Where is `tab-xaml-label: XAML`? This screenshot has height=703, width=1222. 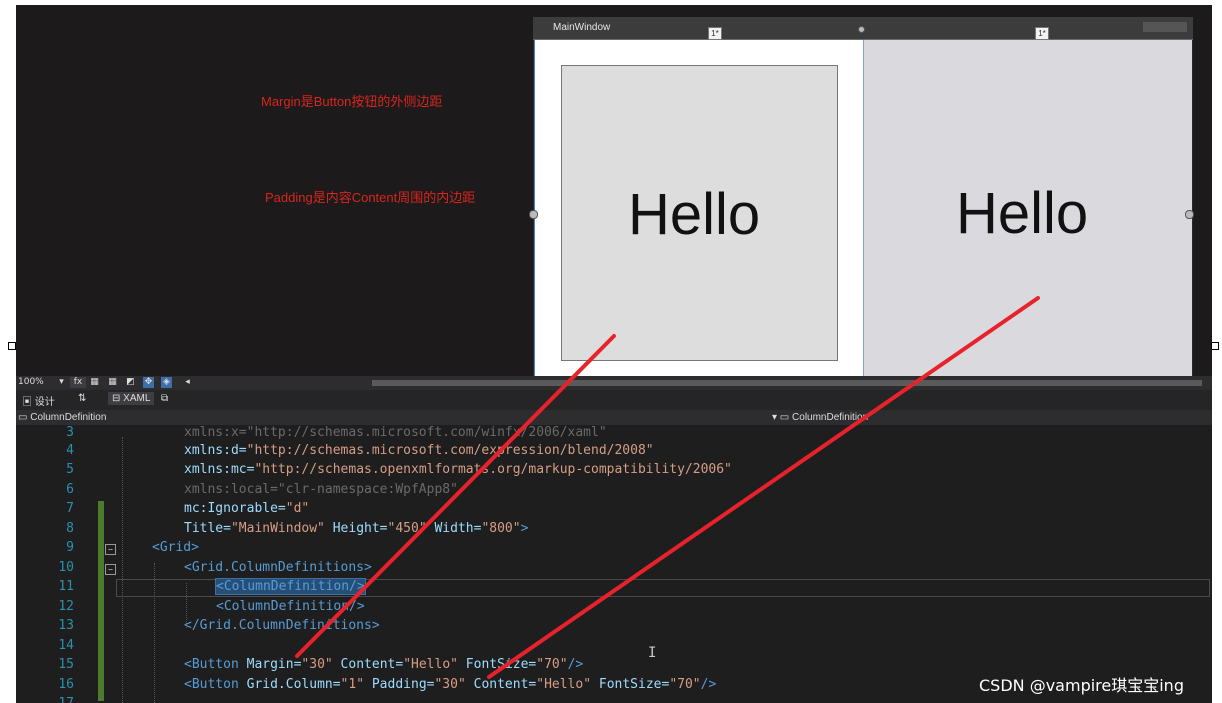 tab-xaml-label: XAML is located at coordinates (137, 398).